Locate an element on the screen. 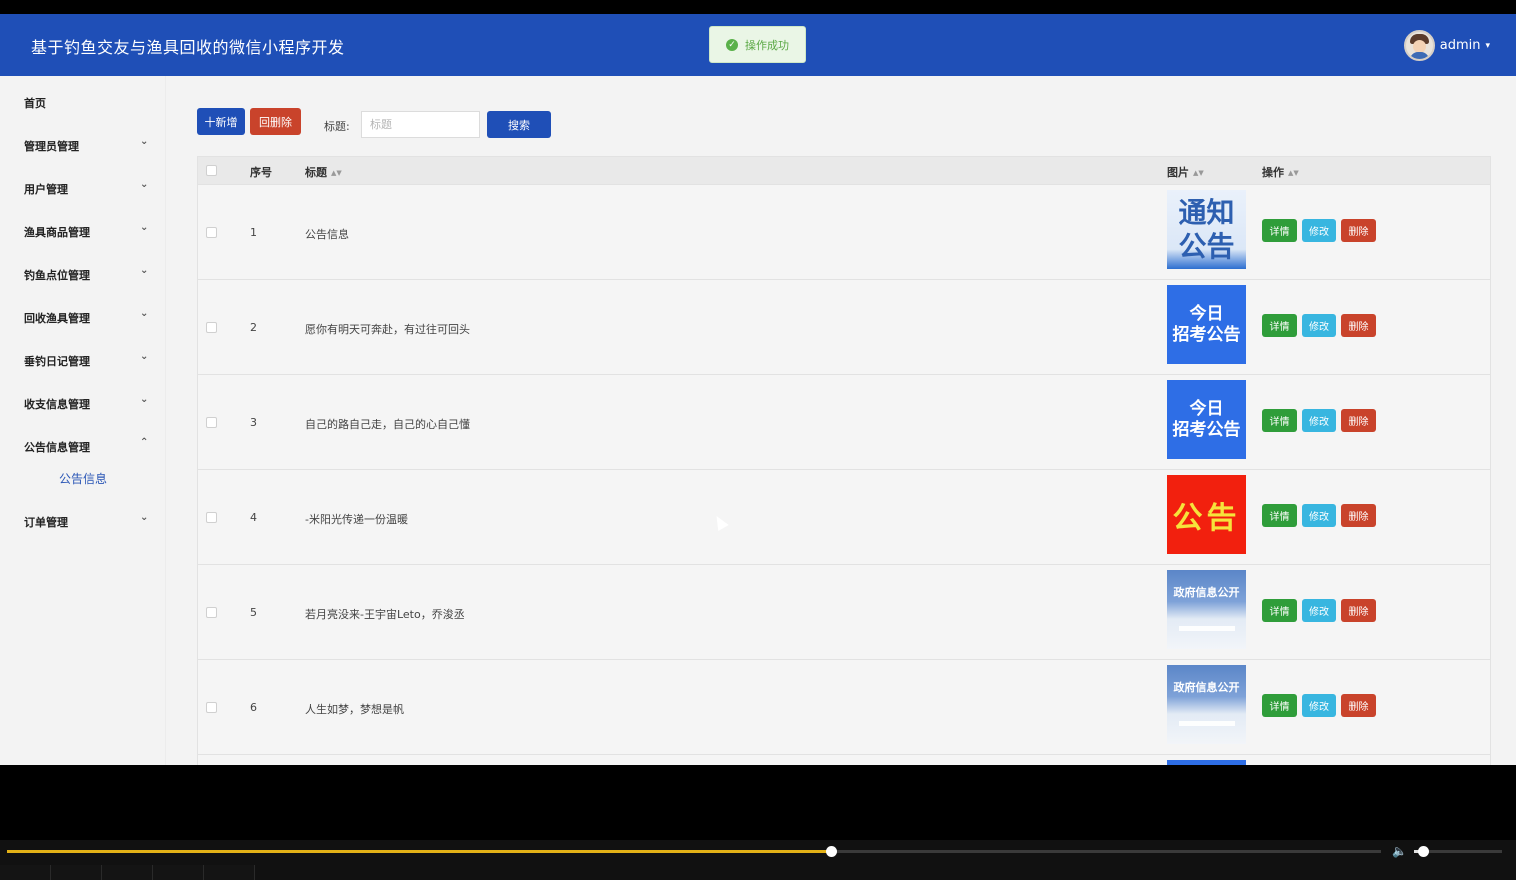 The image size is (1516, 880). table-row: 3 自己的路自己走，自己的心自己懂 今日 招考公告 详情 修改 删除 is located at coordinates (844, 421).